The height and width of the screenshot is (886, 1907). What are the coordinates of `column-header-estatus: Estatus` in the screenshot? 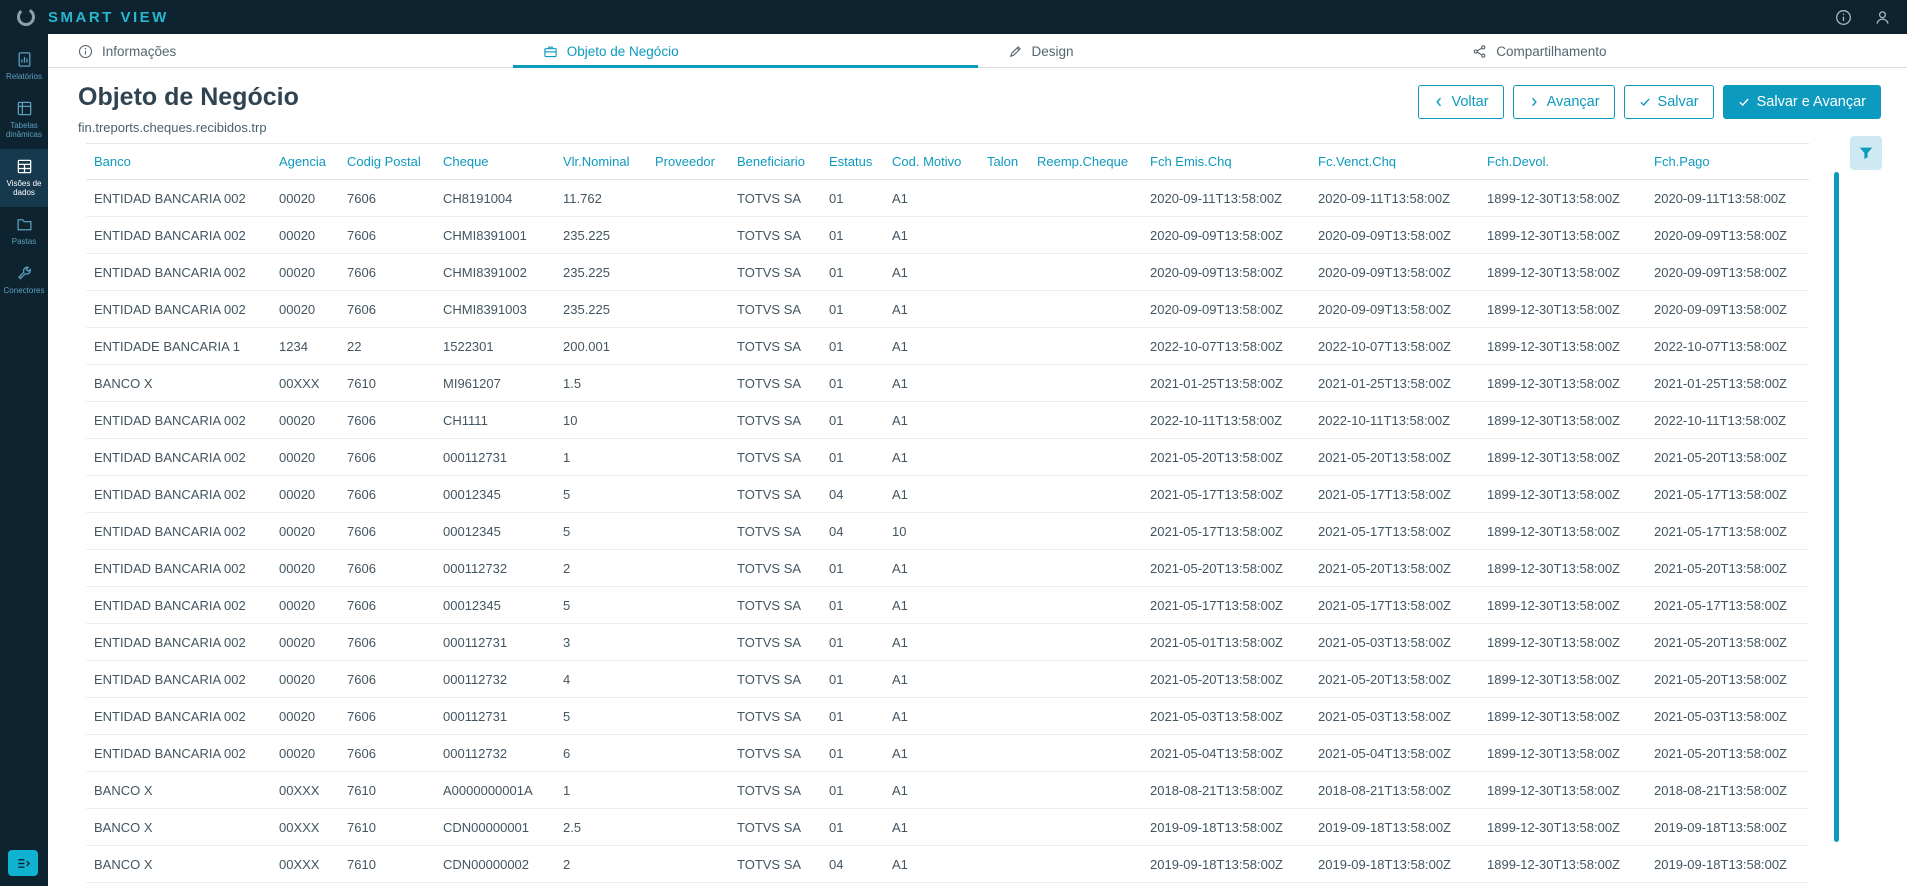 It's located at (852, 161).